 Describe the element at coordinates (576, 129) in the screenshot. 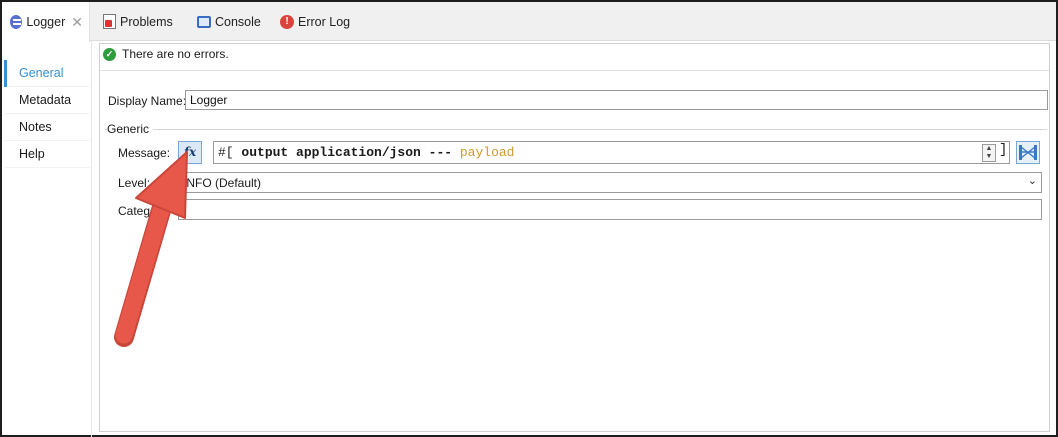

I see `generic-group-border` at that location.